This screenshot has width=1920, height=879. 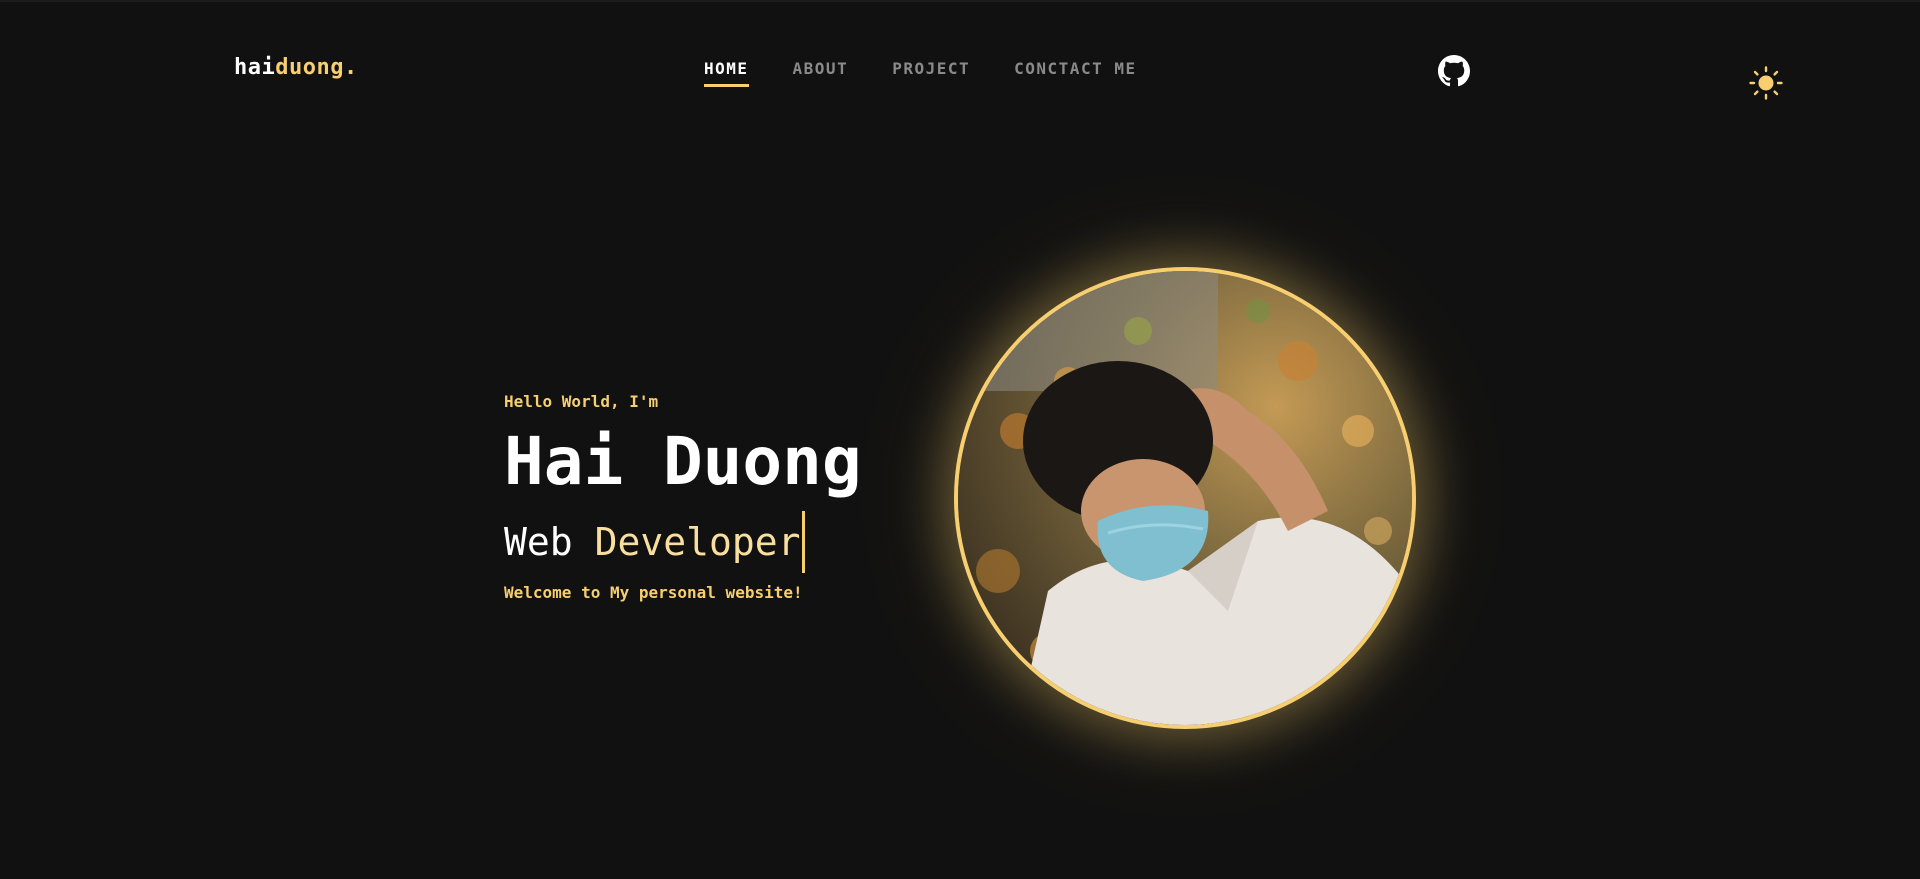 I want to click on theme-toggle-button, so click(x=1766, y=83).